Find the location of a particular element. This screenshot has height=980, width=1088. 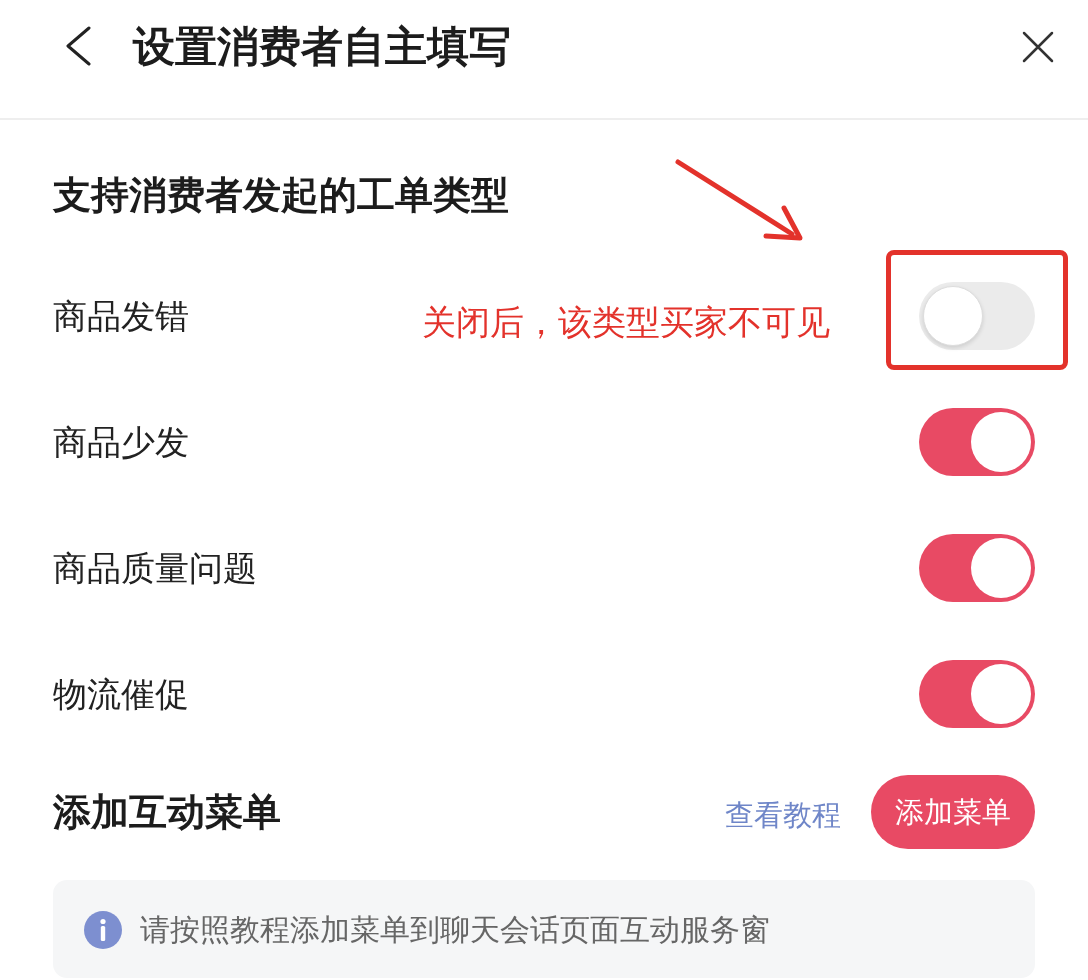

ticket-type-label: 商品发错 is located at coordinates (121, 316).